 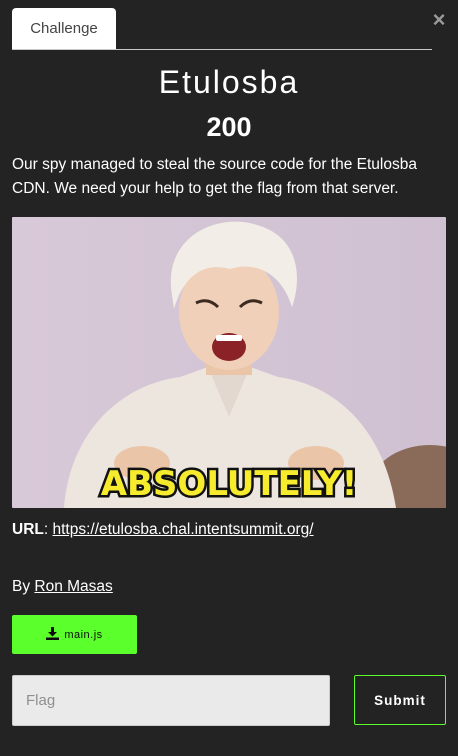 What do you see at coordinates (53, 634) in the screenshot?
I see `download-icon` at bounding box center [53, 634].